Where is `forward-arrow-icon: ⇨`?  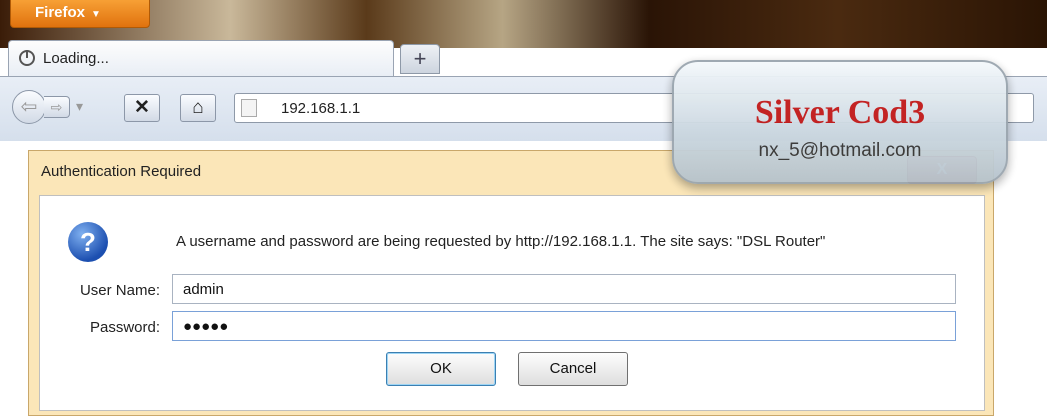 forward-arrow-icon: ⇨ is located at coordinates (56, 107).